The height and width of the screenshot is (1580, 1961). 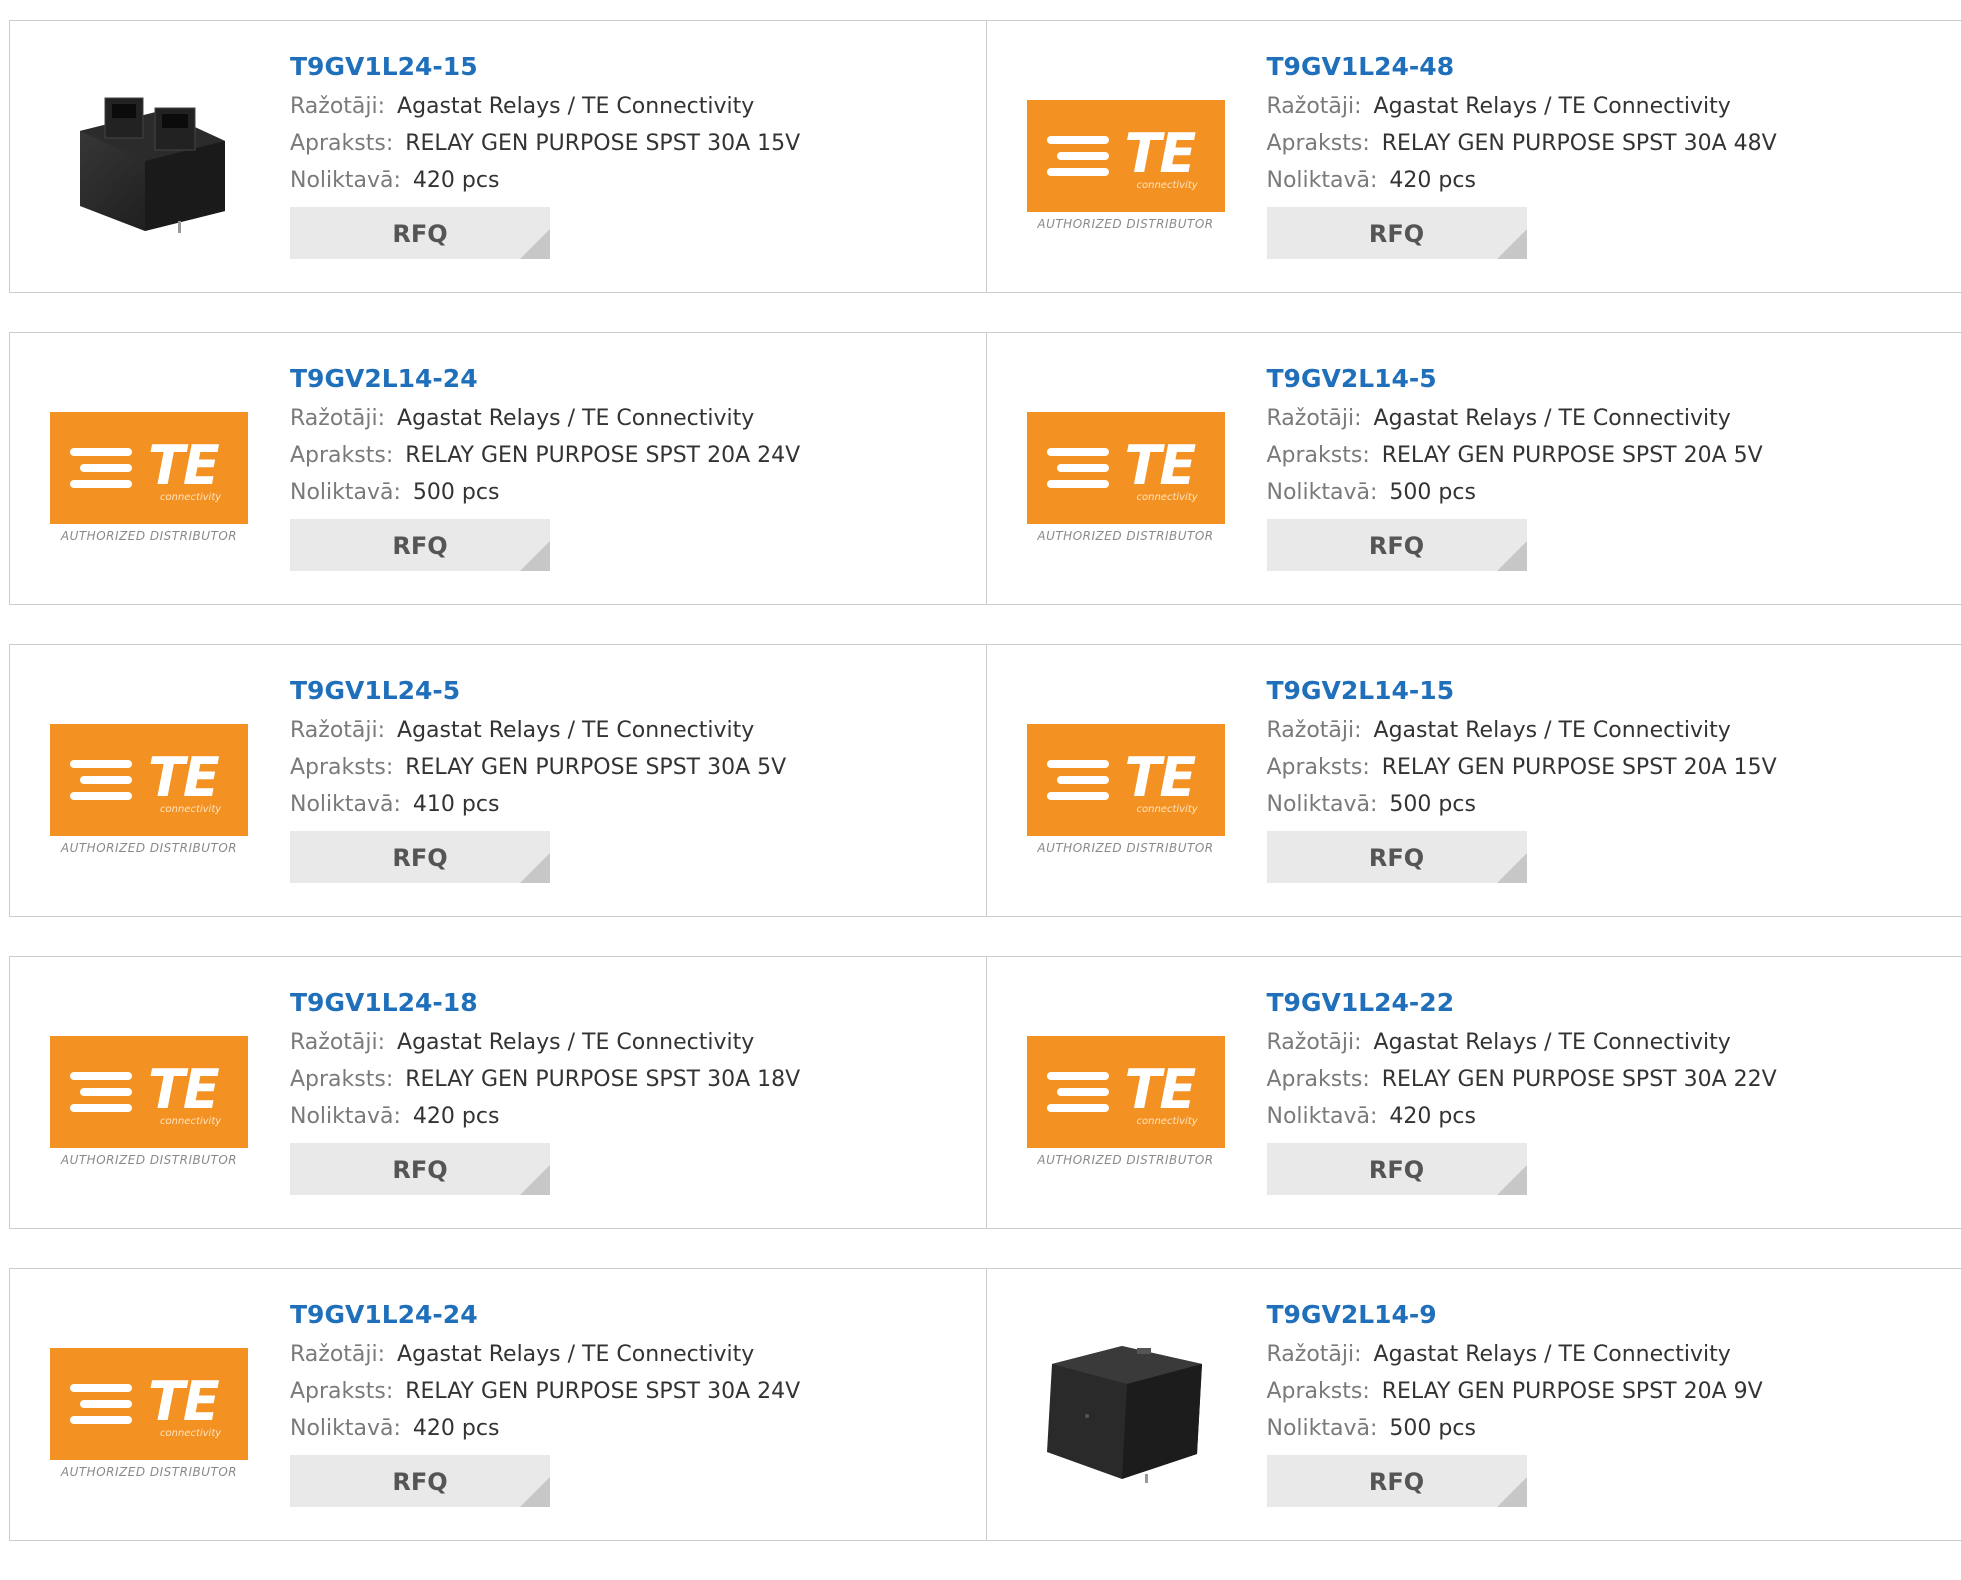 I want to click on product-part-link: T9GV1L24-5, so click(x=538, y=691).